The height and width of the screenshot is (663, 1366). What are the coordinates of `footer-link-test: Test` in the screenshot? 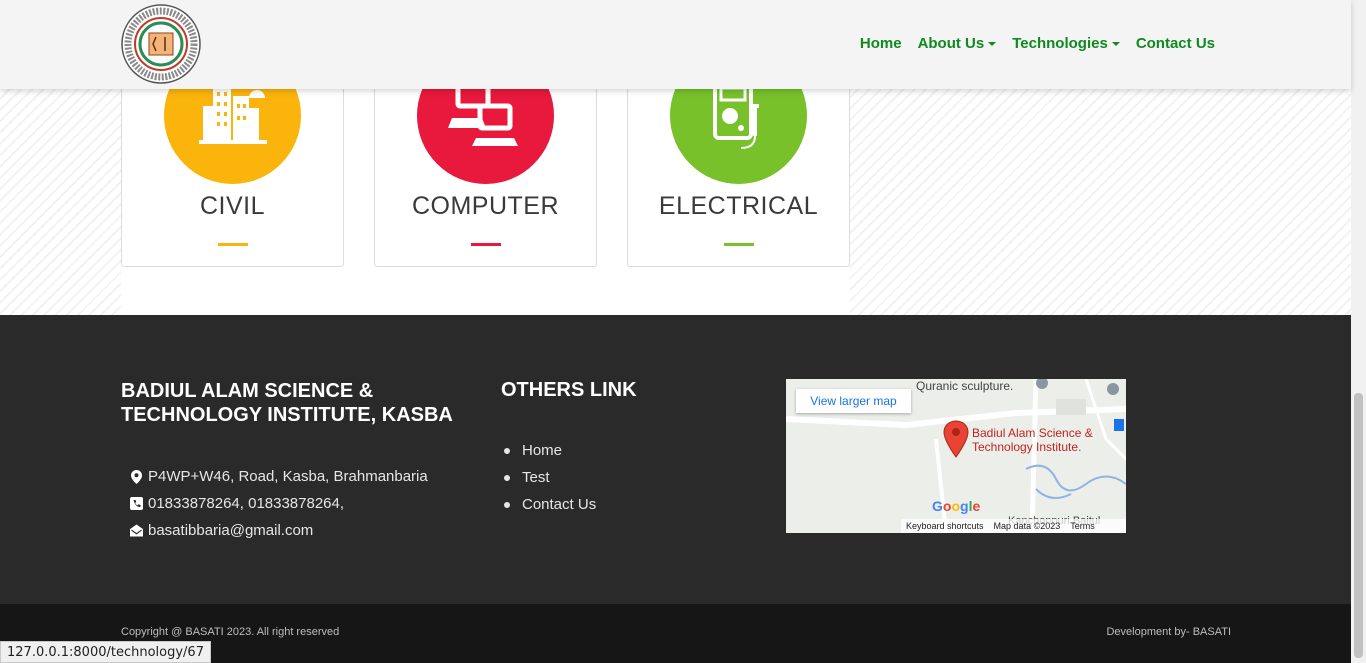 It's located at (548, 477).